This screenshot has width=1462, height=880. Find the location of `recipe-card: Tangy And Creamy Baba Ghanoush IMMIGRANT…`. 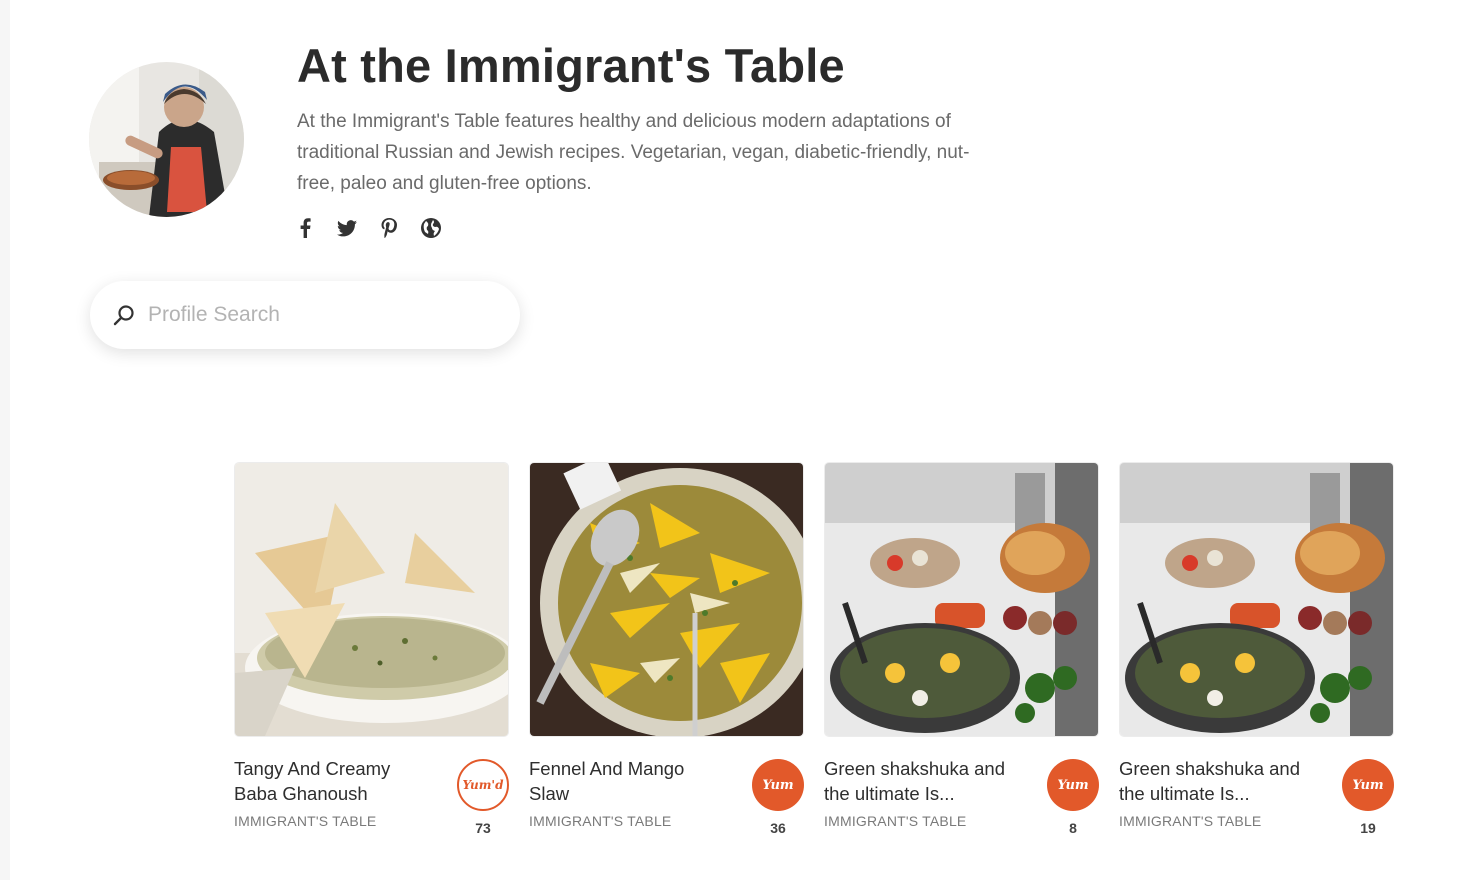

recipe-card: Tangy And Creamy Baba Ghanoush IMMIGRANT… is located at coordinates (371, 652).